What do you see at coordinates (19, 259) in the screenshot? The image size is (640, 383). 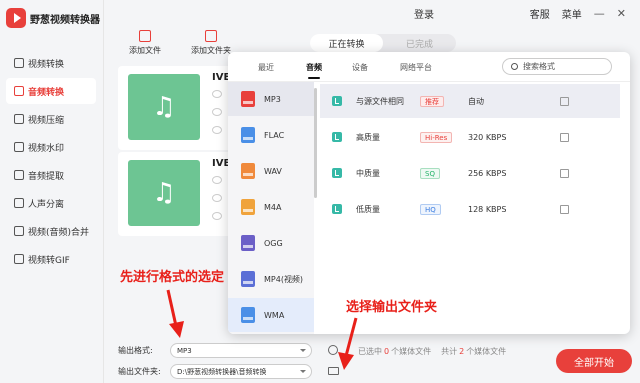 I see `gif-icon` at bounding box center [19, 259].